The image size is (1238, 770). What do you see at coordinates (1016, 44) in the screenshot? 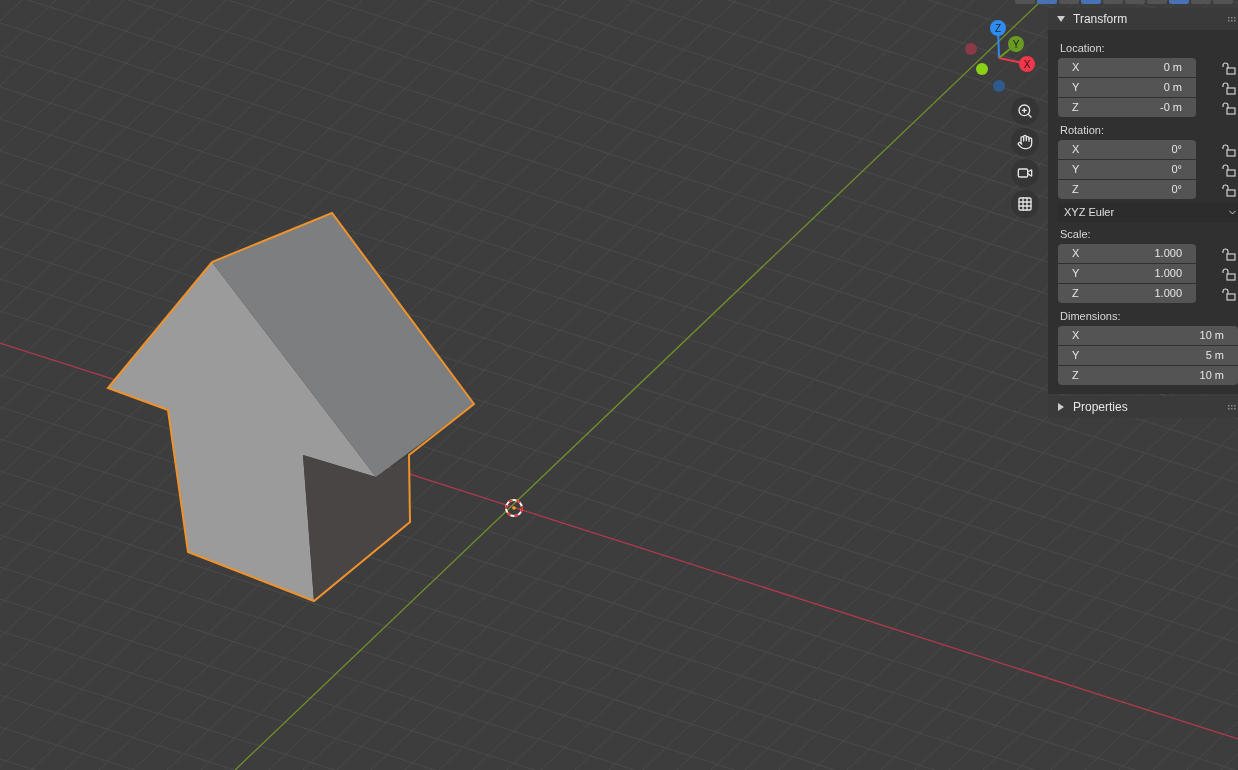
I see `gizmo-axis-label: Y` at bounding box center [1016, 44].